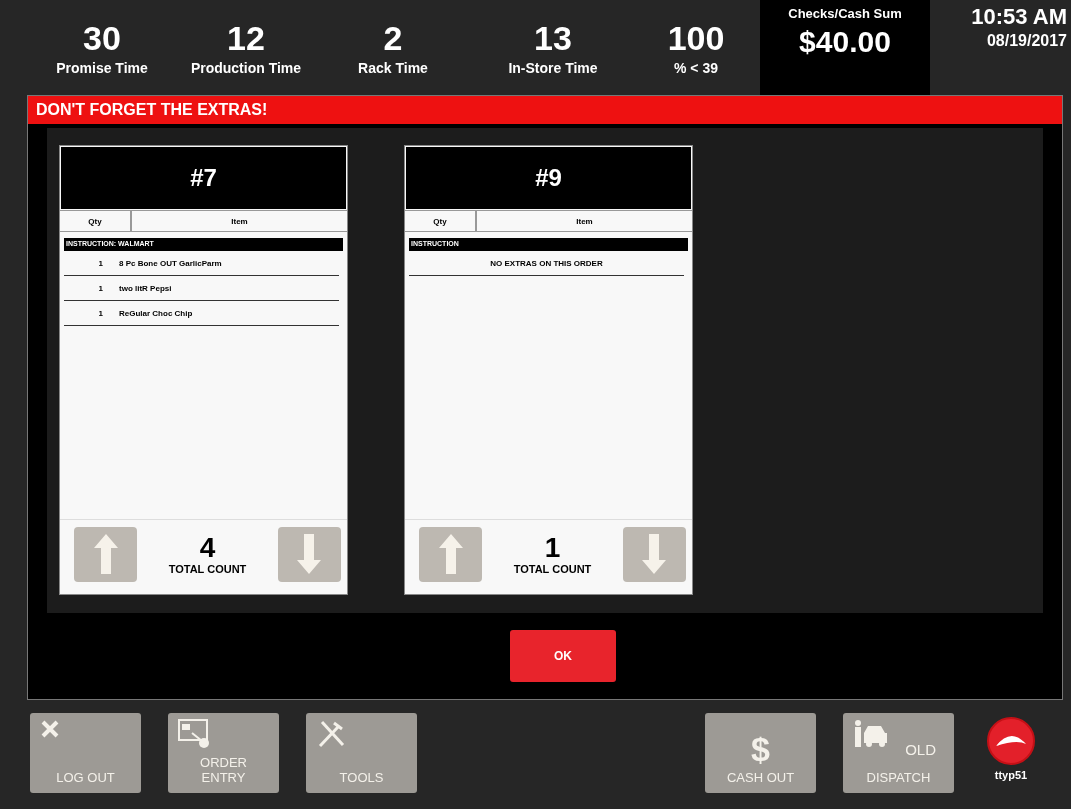  What do you see at coordinates (361, 753) in the screenshot?
I see `tools-button: TOOLS` at bounding box center [361, 753].